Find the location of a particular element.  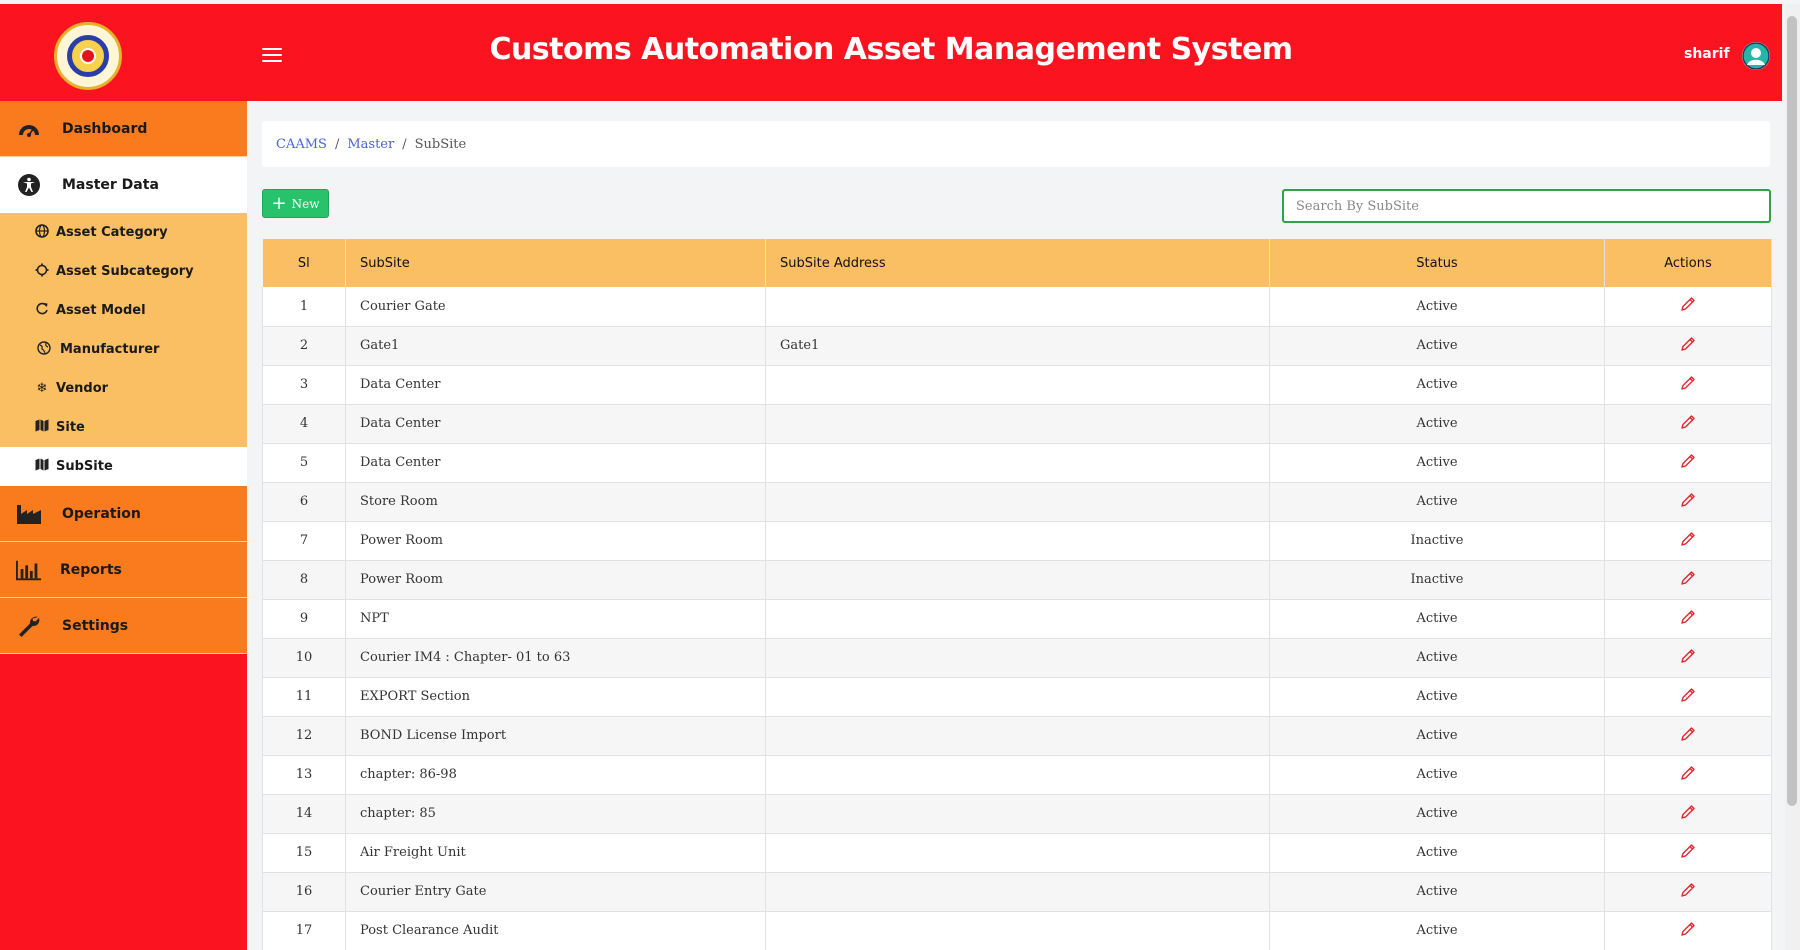

sidebar-item-asset-model: Asset Model is located at coordinates (123, 310).